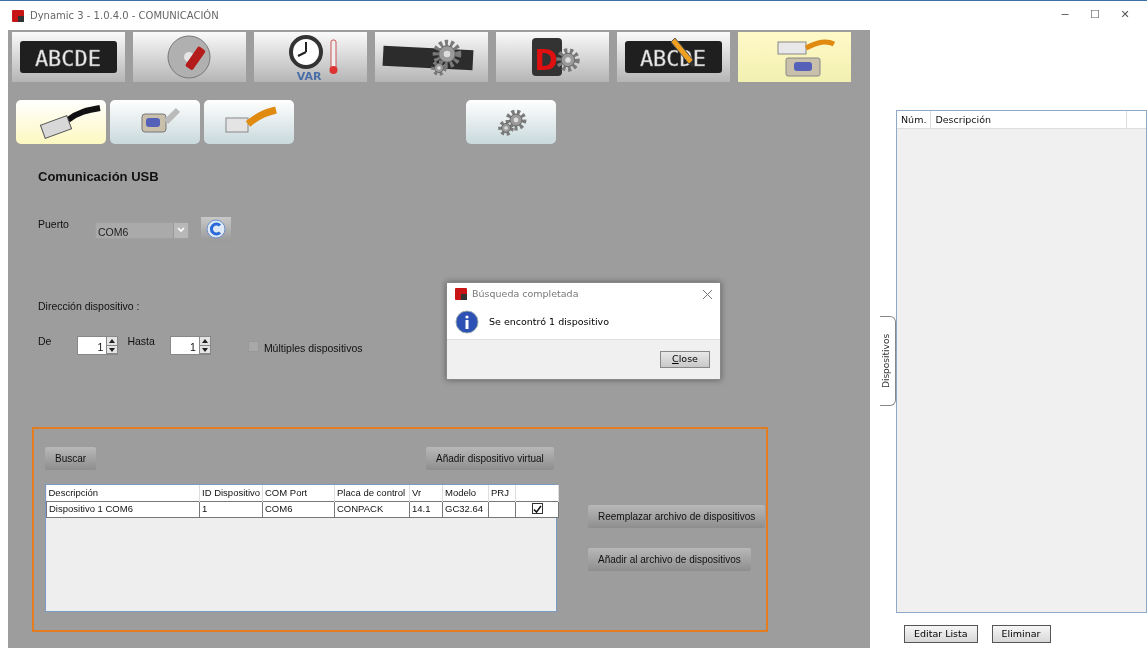  Describe the element at coordinates (360, 509) in the screenshot. I see `table-cell: CONPACK` at that location.